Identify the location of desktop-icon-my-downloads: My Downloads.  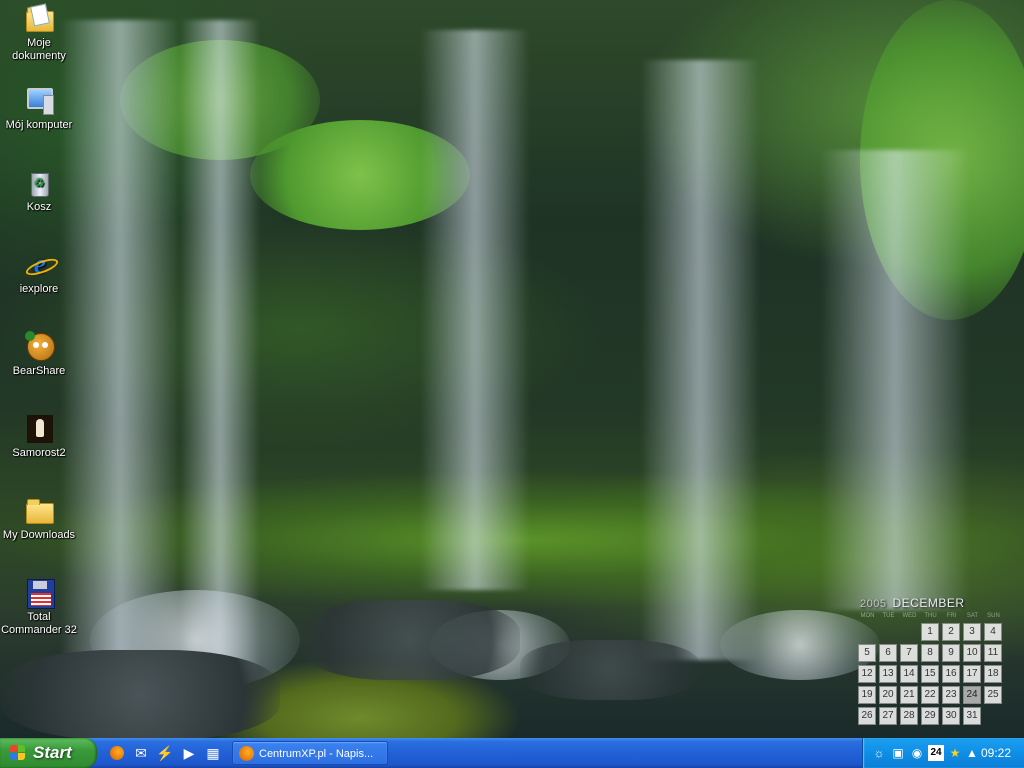
(39, 518).